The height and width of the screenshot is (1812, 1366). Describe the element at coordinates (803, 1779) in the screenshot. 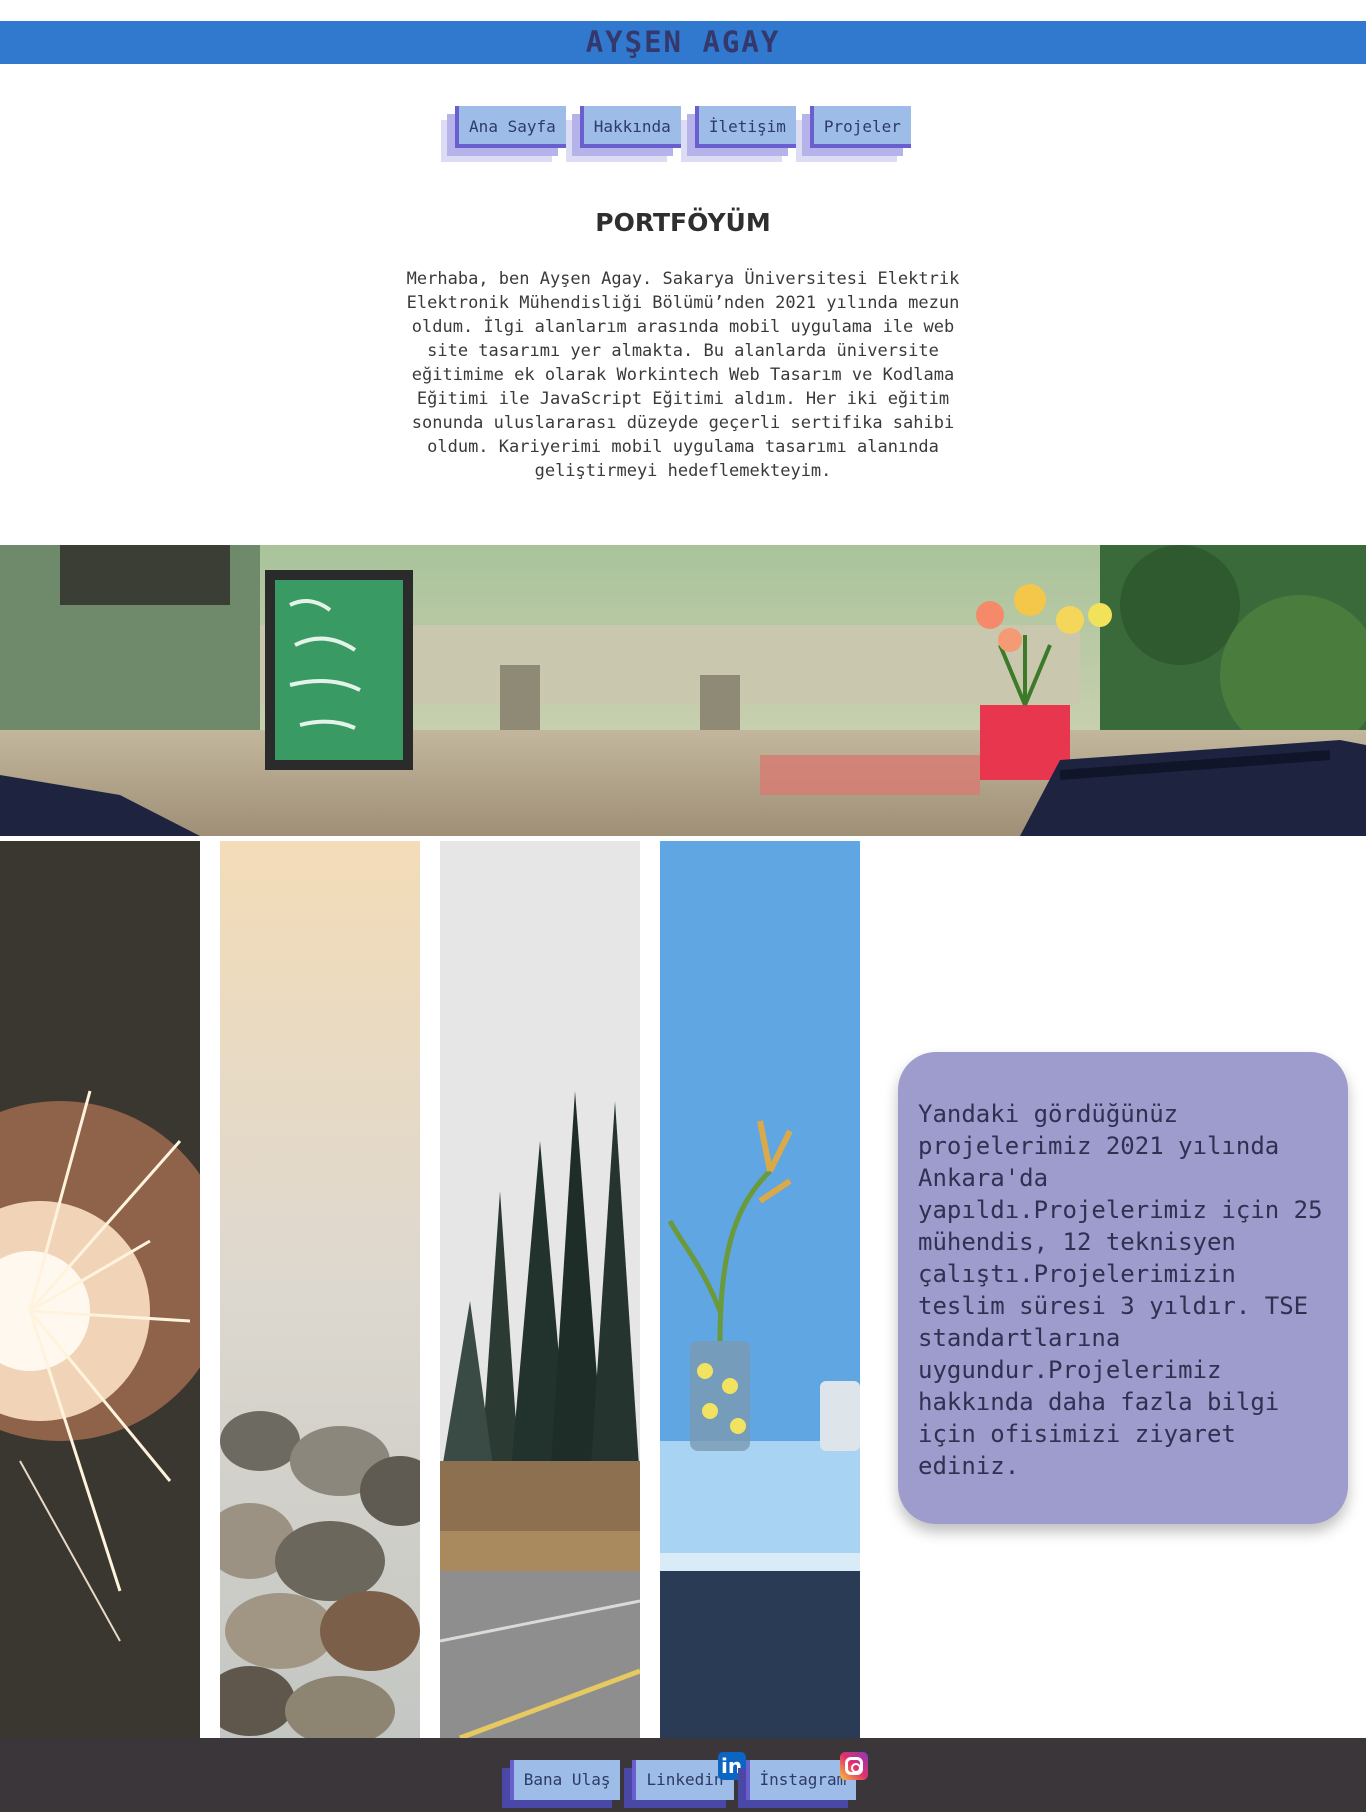

I see `instagram-label: İnstagram` at that location.